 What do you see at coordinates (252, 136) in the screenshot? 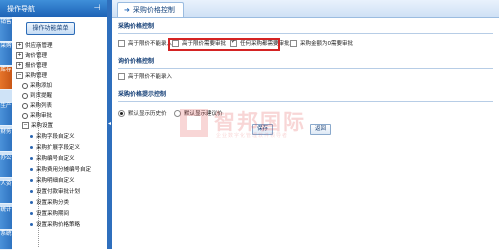
I see `watermark-subtext: 企业数字化管理软件领导者` at bounding box center [252, 136].